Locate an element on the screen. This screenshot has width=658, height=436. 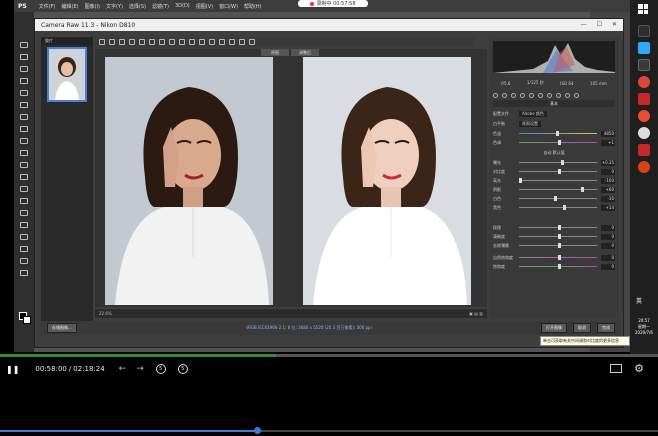
menu-select: 选择(S) is located at coordinates (137, 6).